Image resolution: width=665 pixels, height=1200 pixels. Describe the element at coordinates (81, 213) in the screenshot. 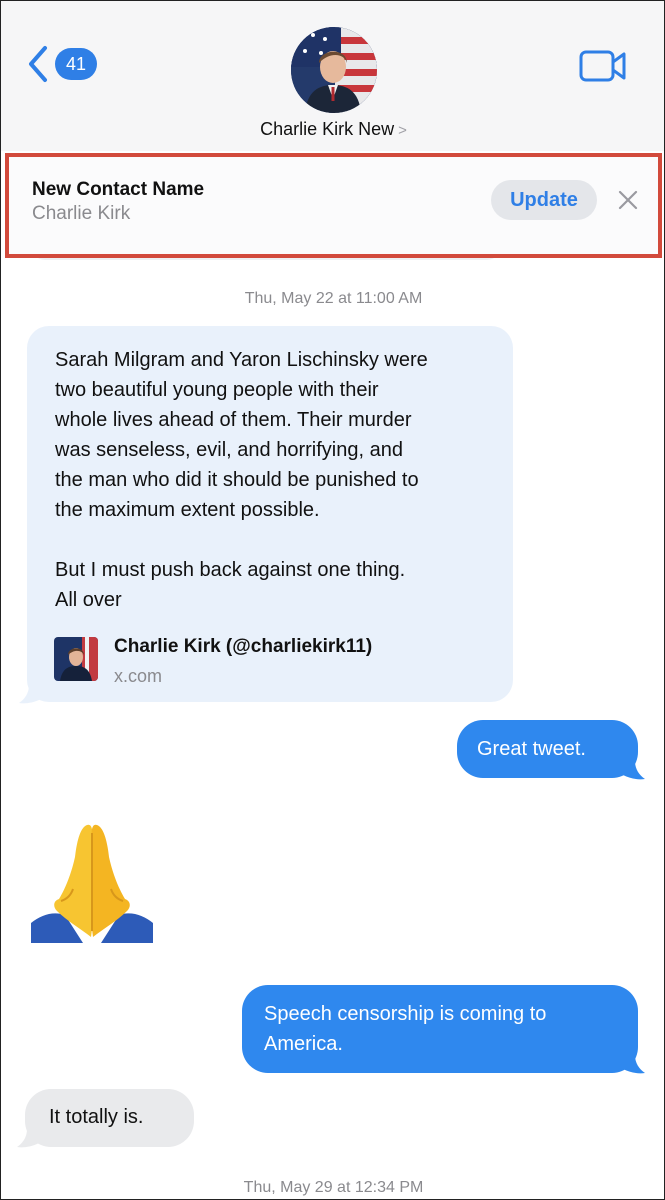

I see `banner-subtitle: Charlie Kirk` at that location.